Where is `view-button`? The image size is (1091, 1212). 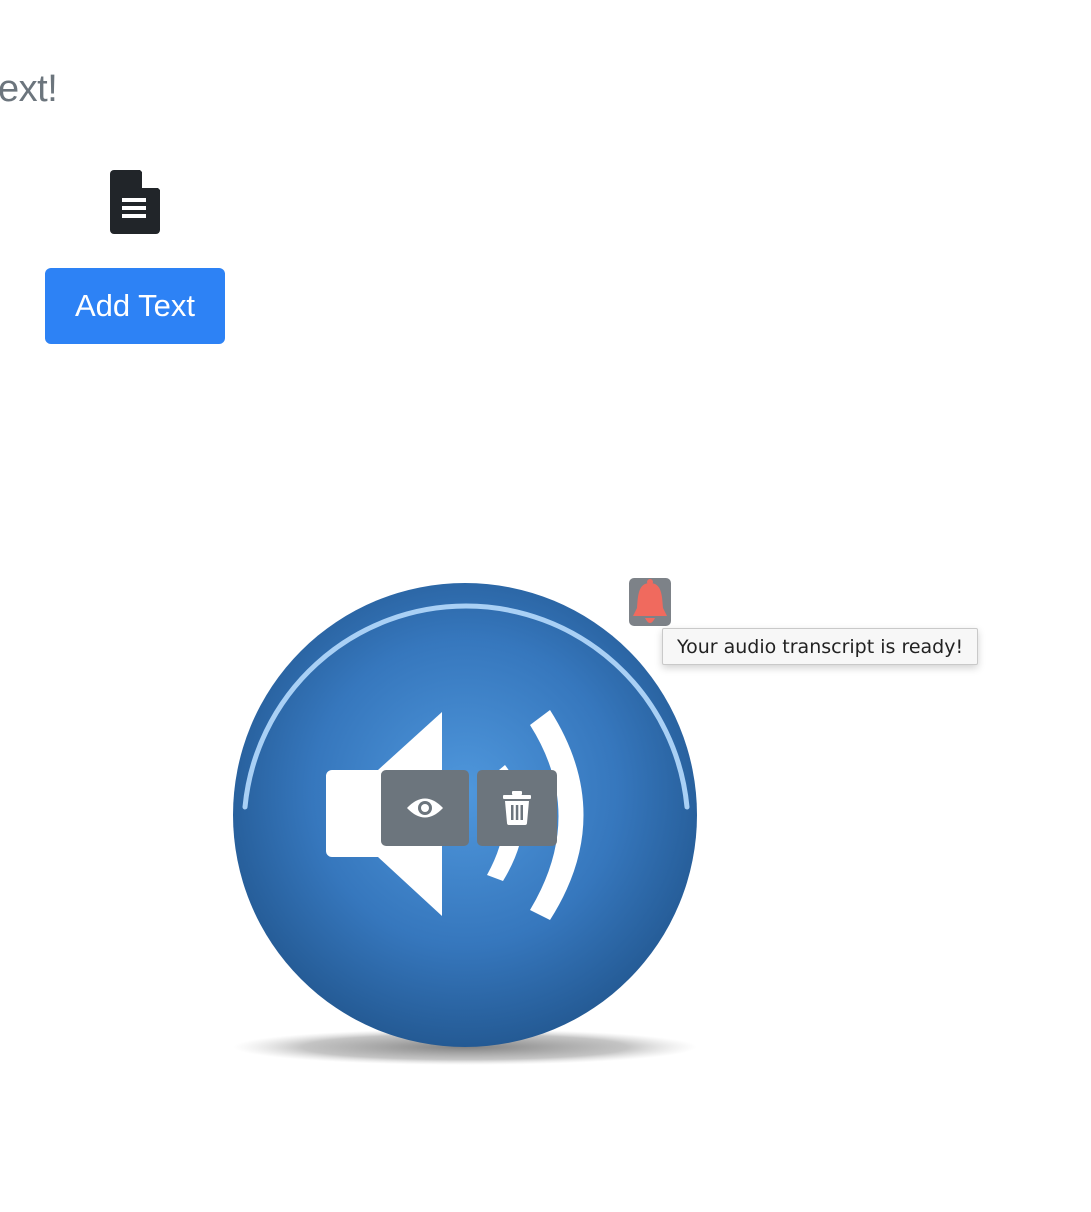 view-button is located at coordinates (425, 808).